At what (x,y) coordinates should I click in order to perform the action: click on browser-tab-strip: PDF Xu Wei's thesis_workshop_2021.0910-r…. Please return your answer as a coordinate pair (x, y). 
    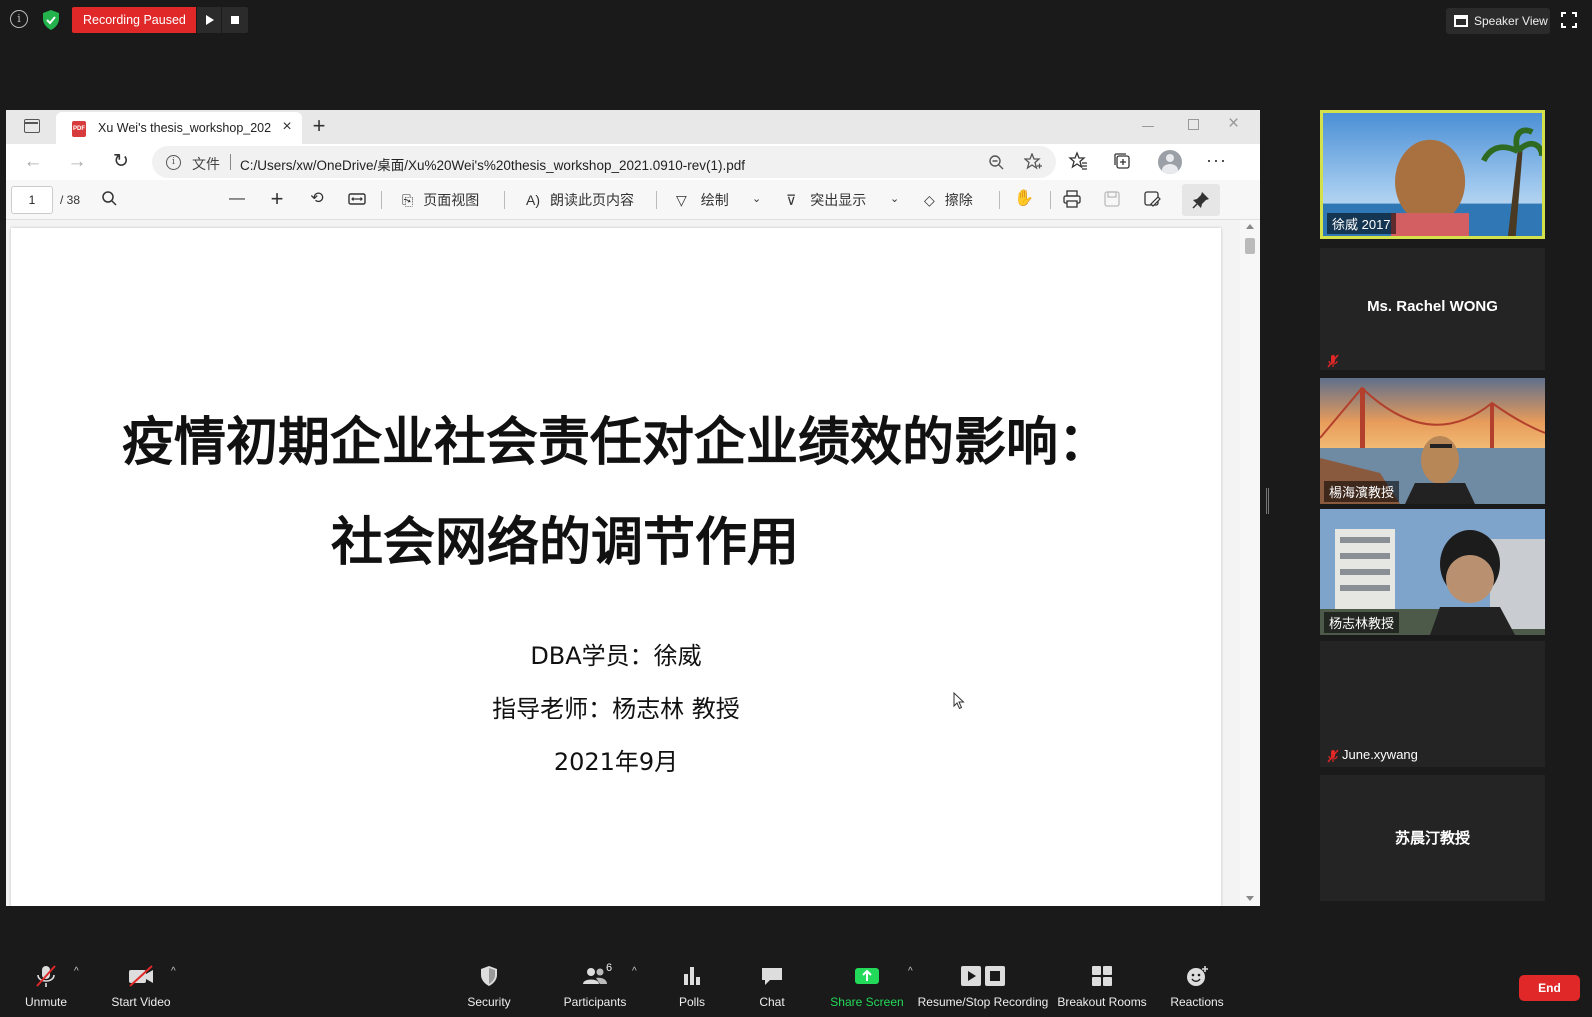
    Looking at the image, I should click on (633, 127).